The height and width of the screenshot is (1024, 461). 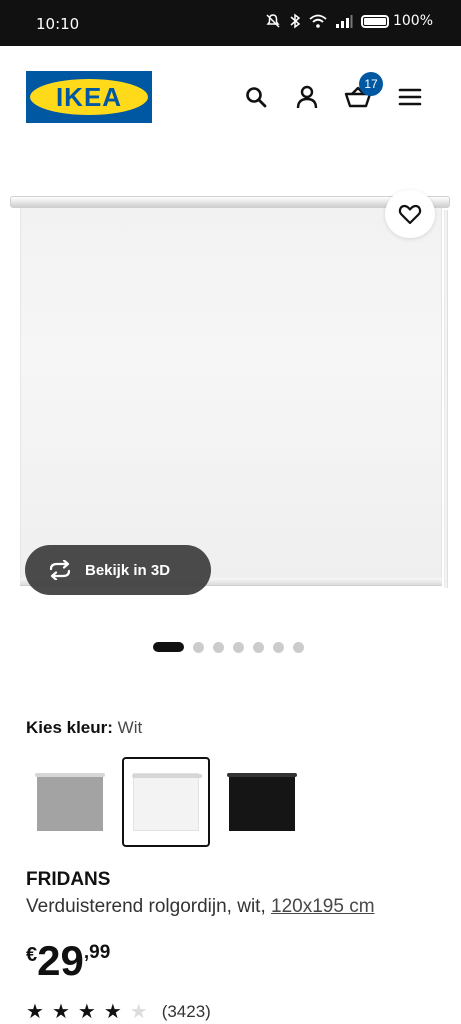 What do you see at coordinates (412, 21) in the screenshot?
I see `battery-percent: 100%` at bounding box center [412, 21].